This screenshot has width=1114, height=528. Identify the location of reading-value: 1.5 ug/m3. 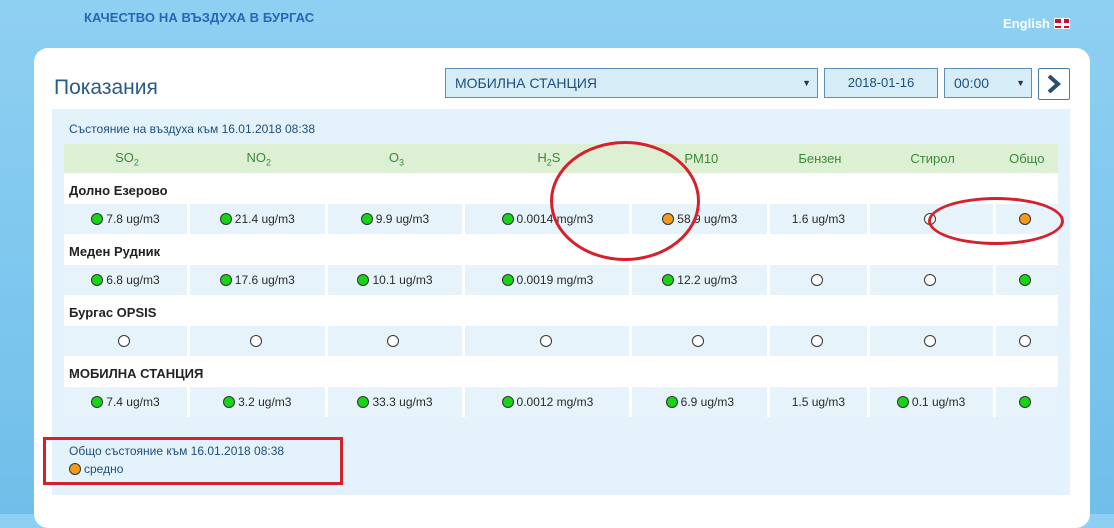
(818, 402).